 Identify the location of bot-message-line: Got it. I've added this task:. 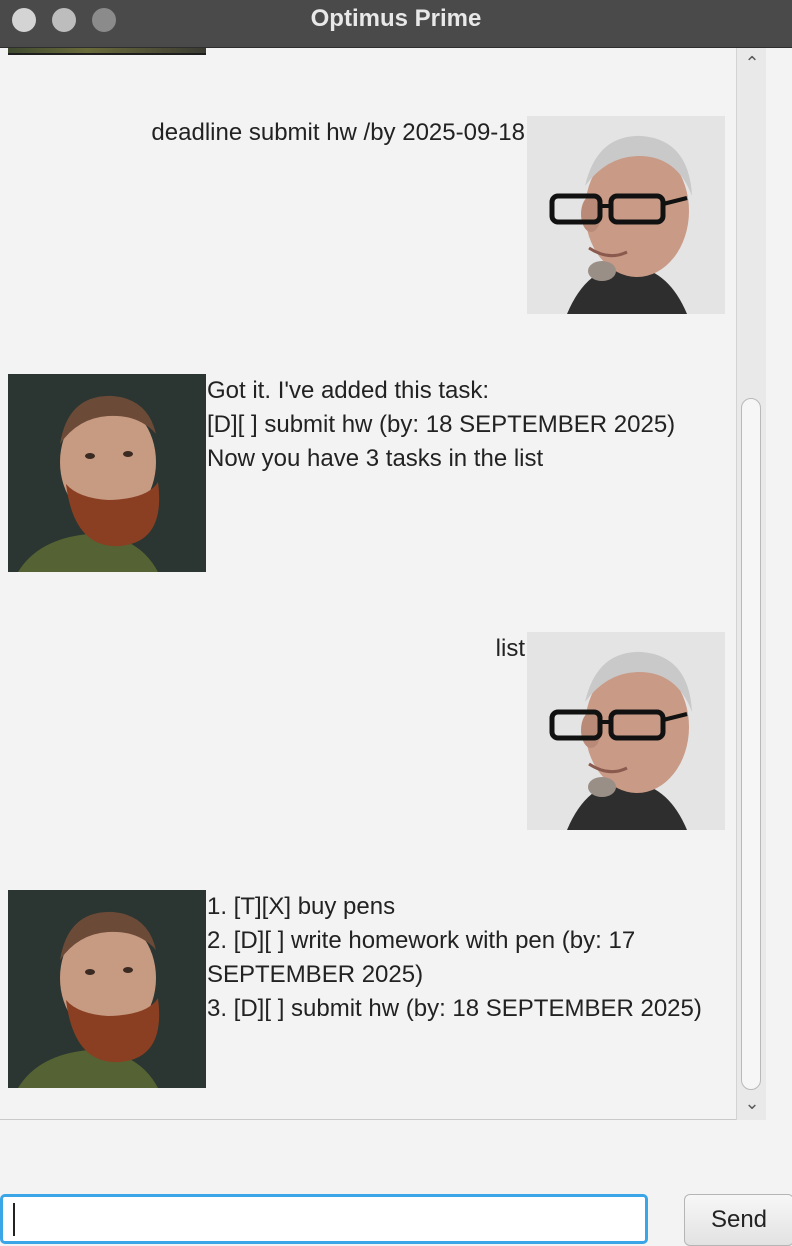
(348, 390).